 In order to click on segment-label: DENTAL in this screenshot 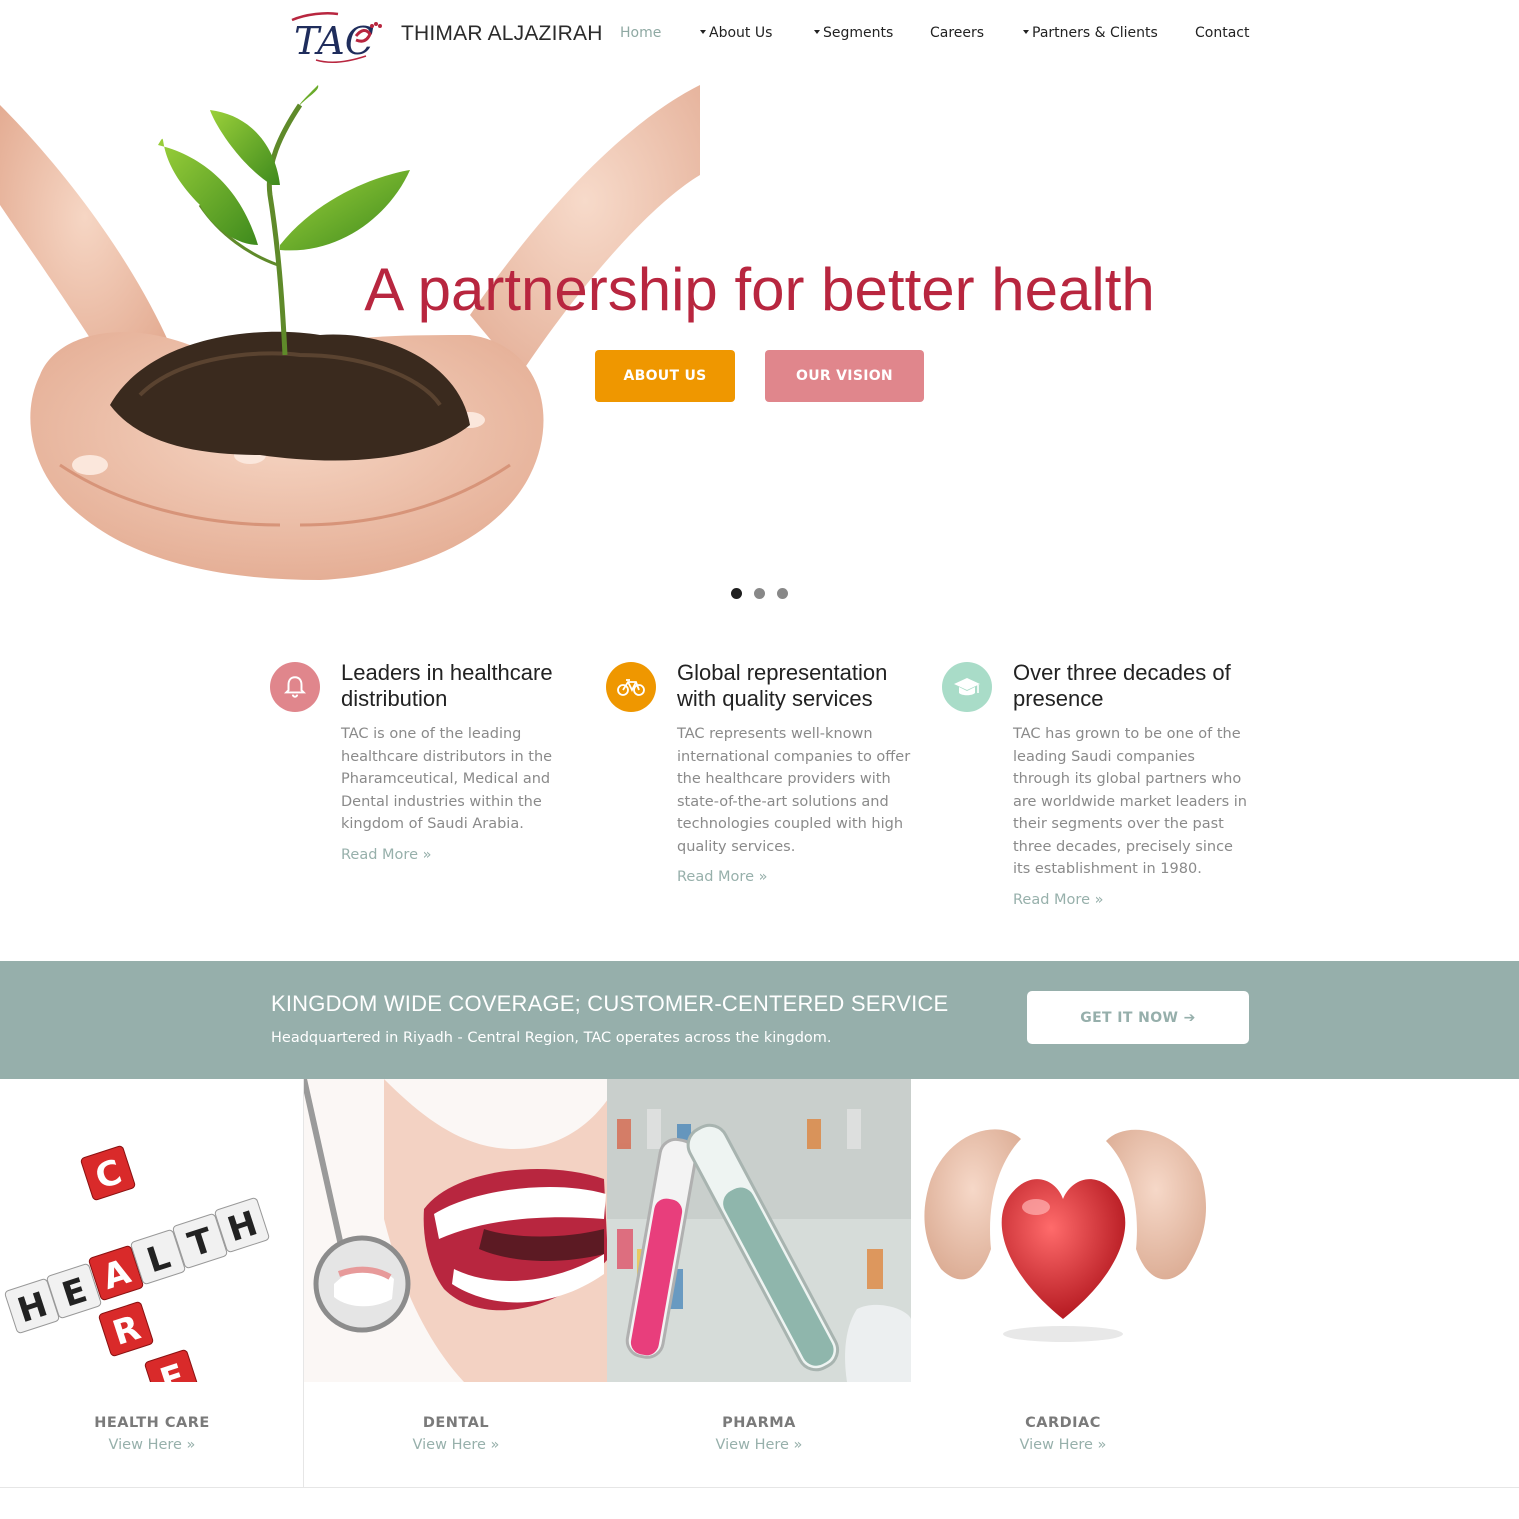, I will do `click(456, 1423)`.